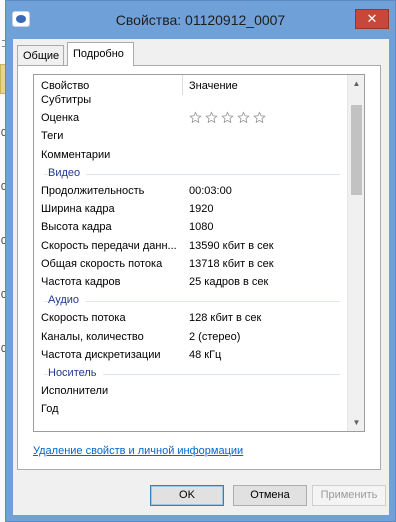  Describe the element at coordinates (100, 54) in the screenshot. I see `tab-details: Подробно` at that location.